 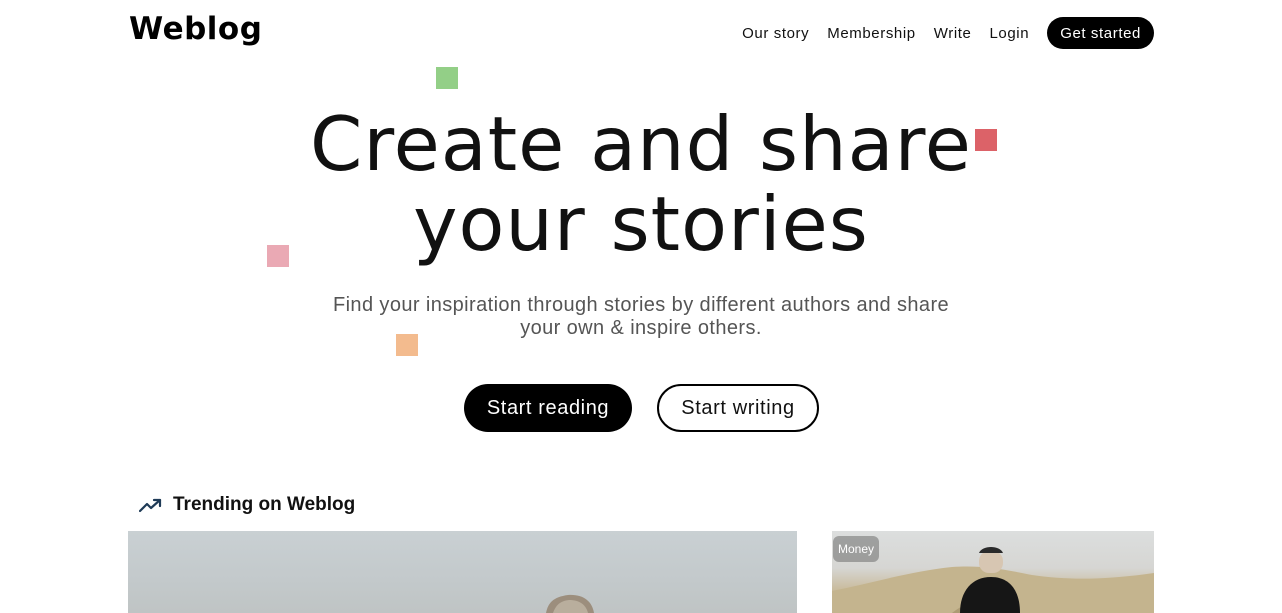 What do you see at coordinates (570, 603) in the screenshot?
I see `hat-person-illustration` at bounding box center [570, 603].